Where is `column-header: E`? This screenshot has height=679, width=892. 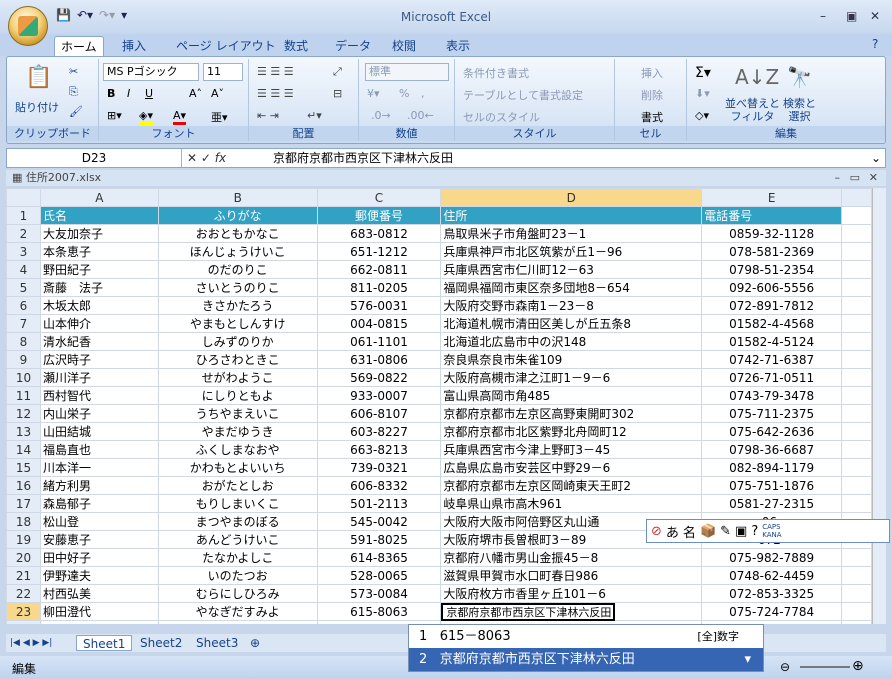 column-header: E is located at coordinates (772, 197).